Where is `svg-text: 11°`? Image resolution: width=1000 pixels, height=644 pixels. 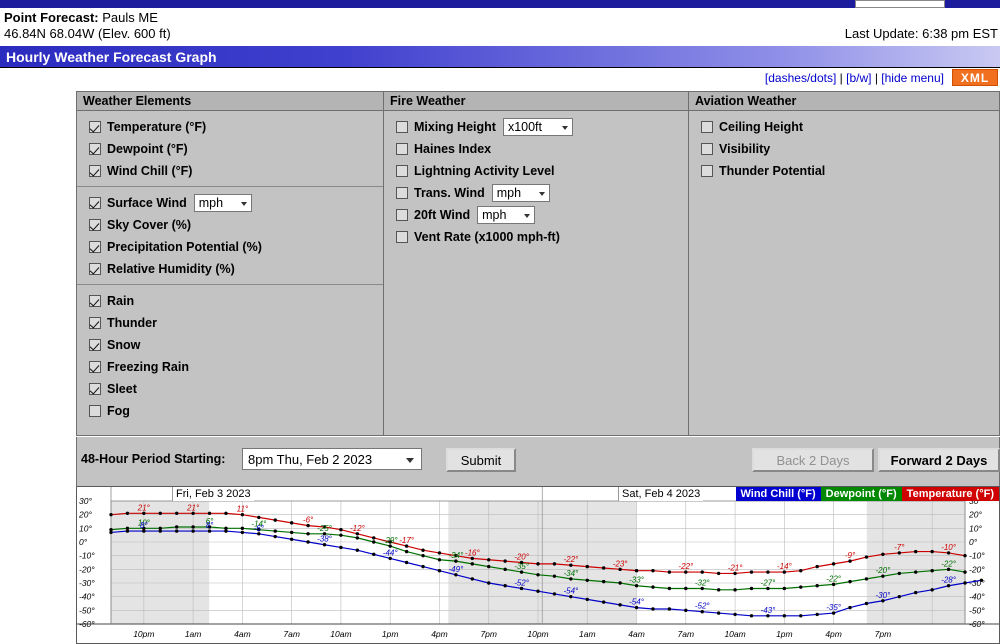
svg-text: 11° is located at coordinates (243, 509).